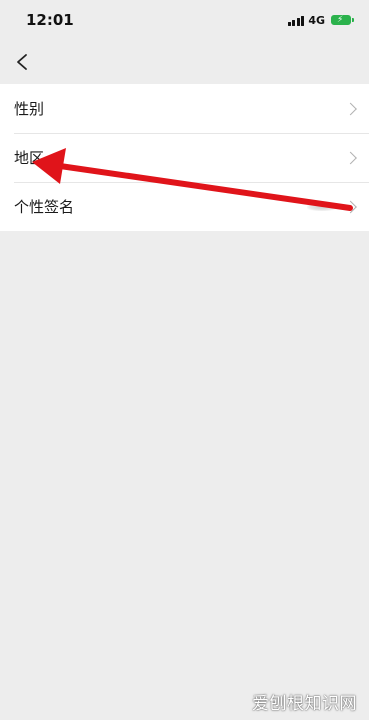  I want to click on battery-icon: ⚡, so click(342, 20).